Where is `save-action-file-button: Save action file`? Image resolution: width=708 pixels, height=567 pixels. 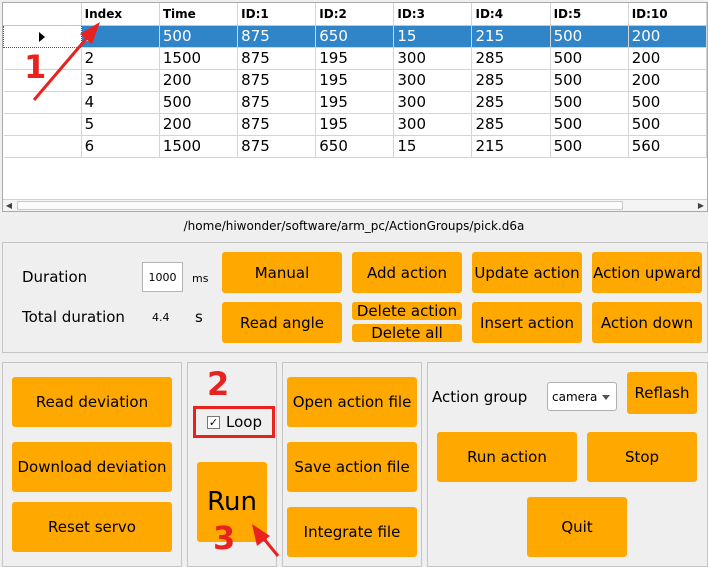
save-action-file-button: Save action file is located at coordinates (352, 467).